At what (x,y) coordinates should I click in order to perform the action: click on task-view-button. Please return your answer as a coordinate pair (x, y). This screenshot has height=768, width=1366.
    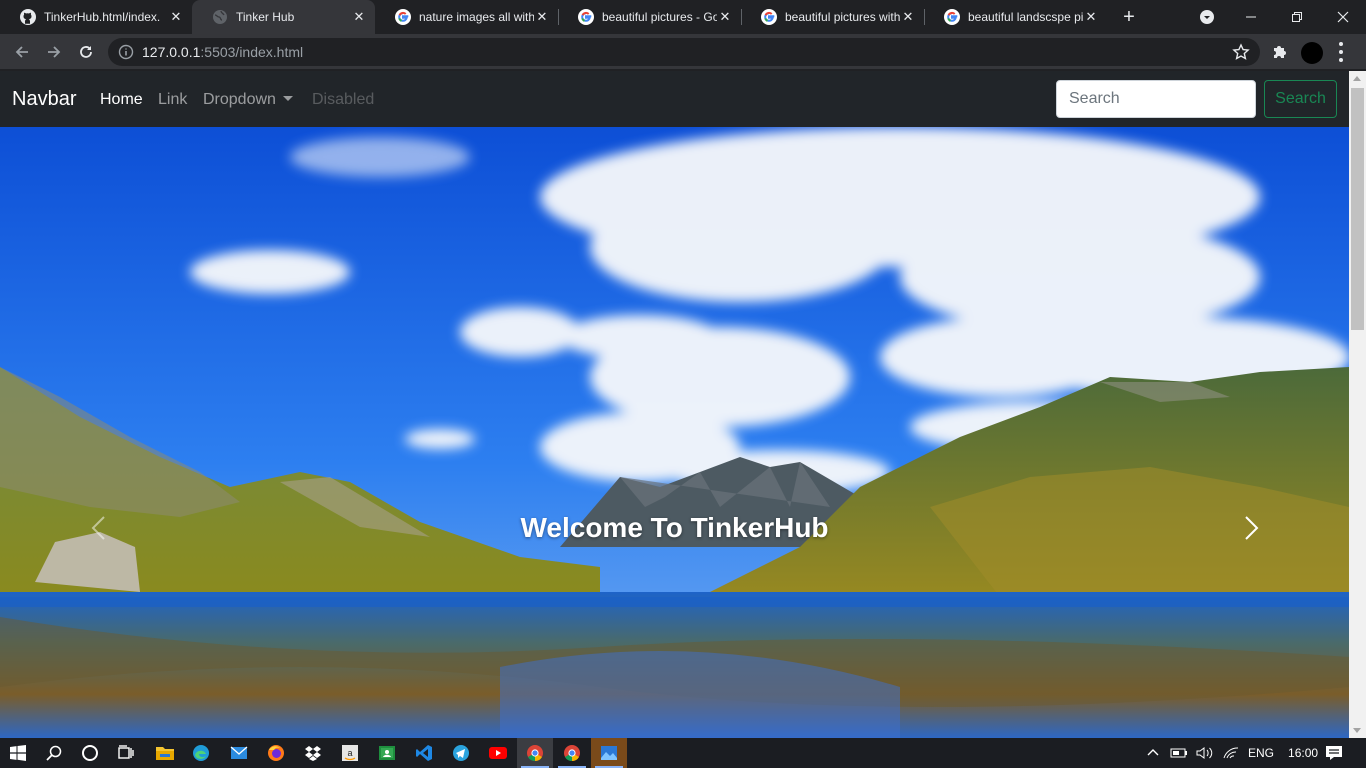
    Looking at the image, I should click on (126, 753).